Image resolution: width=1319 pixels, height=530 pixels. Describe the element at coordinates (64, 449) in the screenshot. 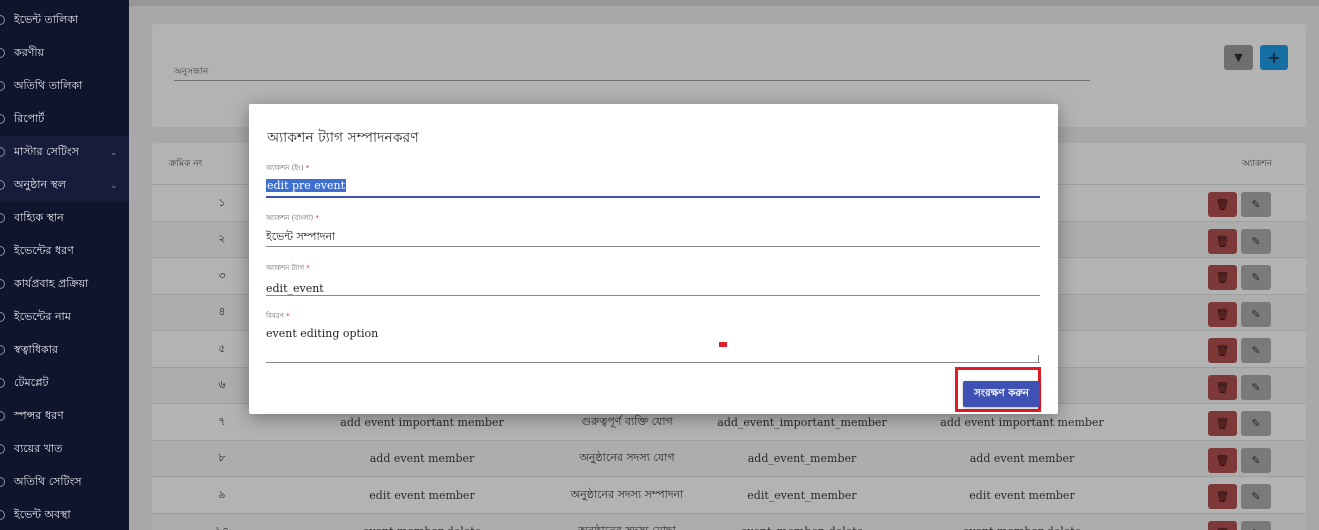

I see `sidebar-item: ব্যয়ের খাত` at that location.